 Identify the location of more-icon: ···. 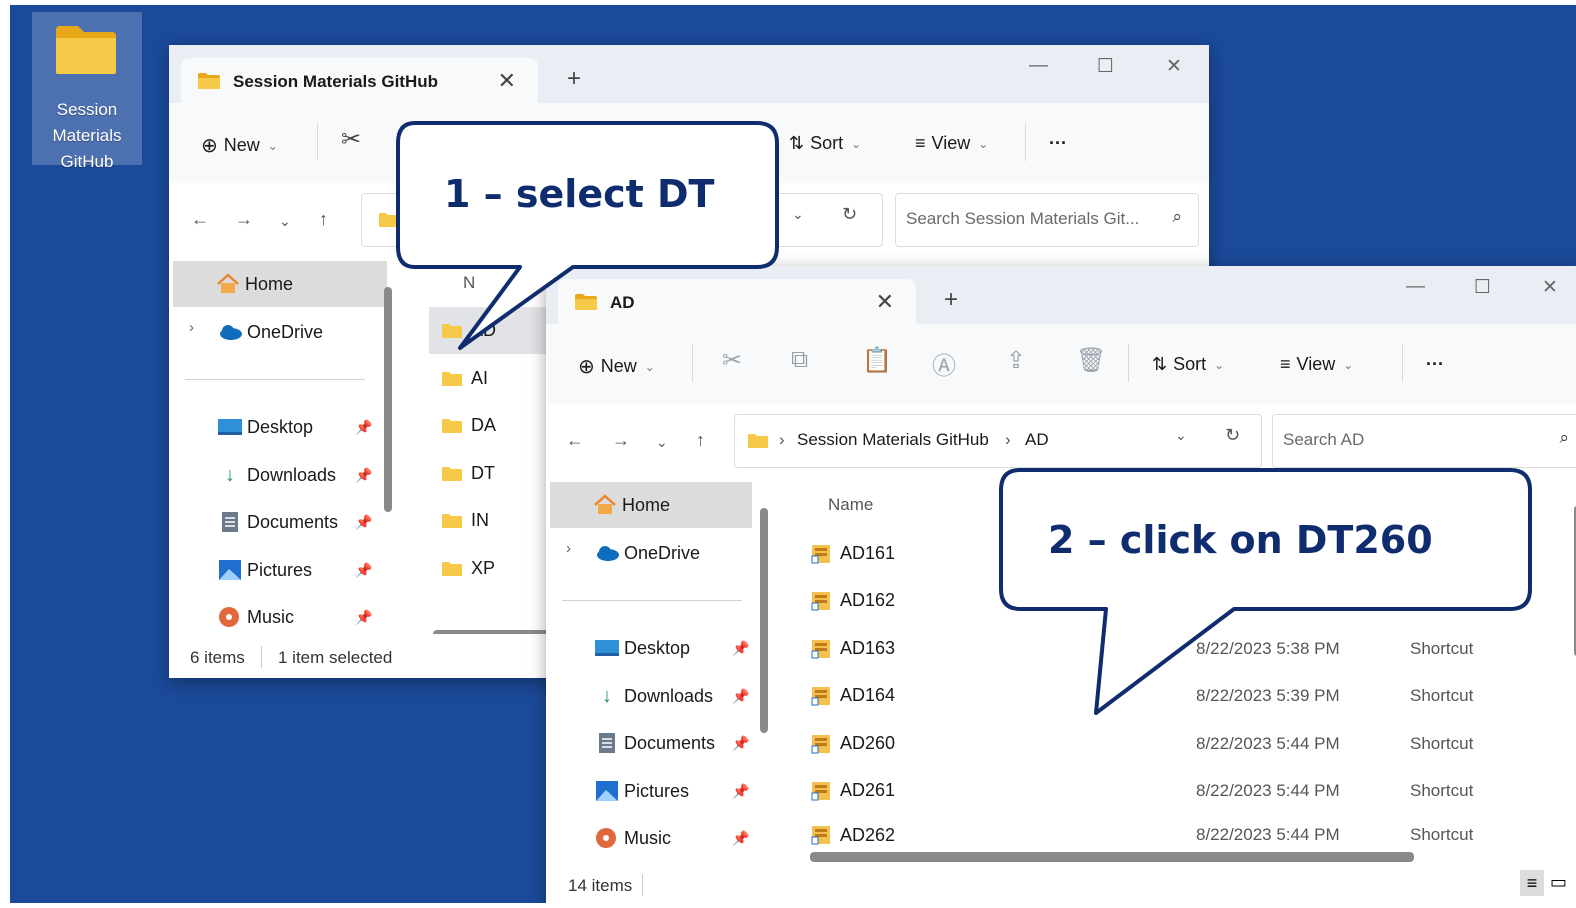
(1058, 143).